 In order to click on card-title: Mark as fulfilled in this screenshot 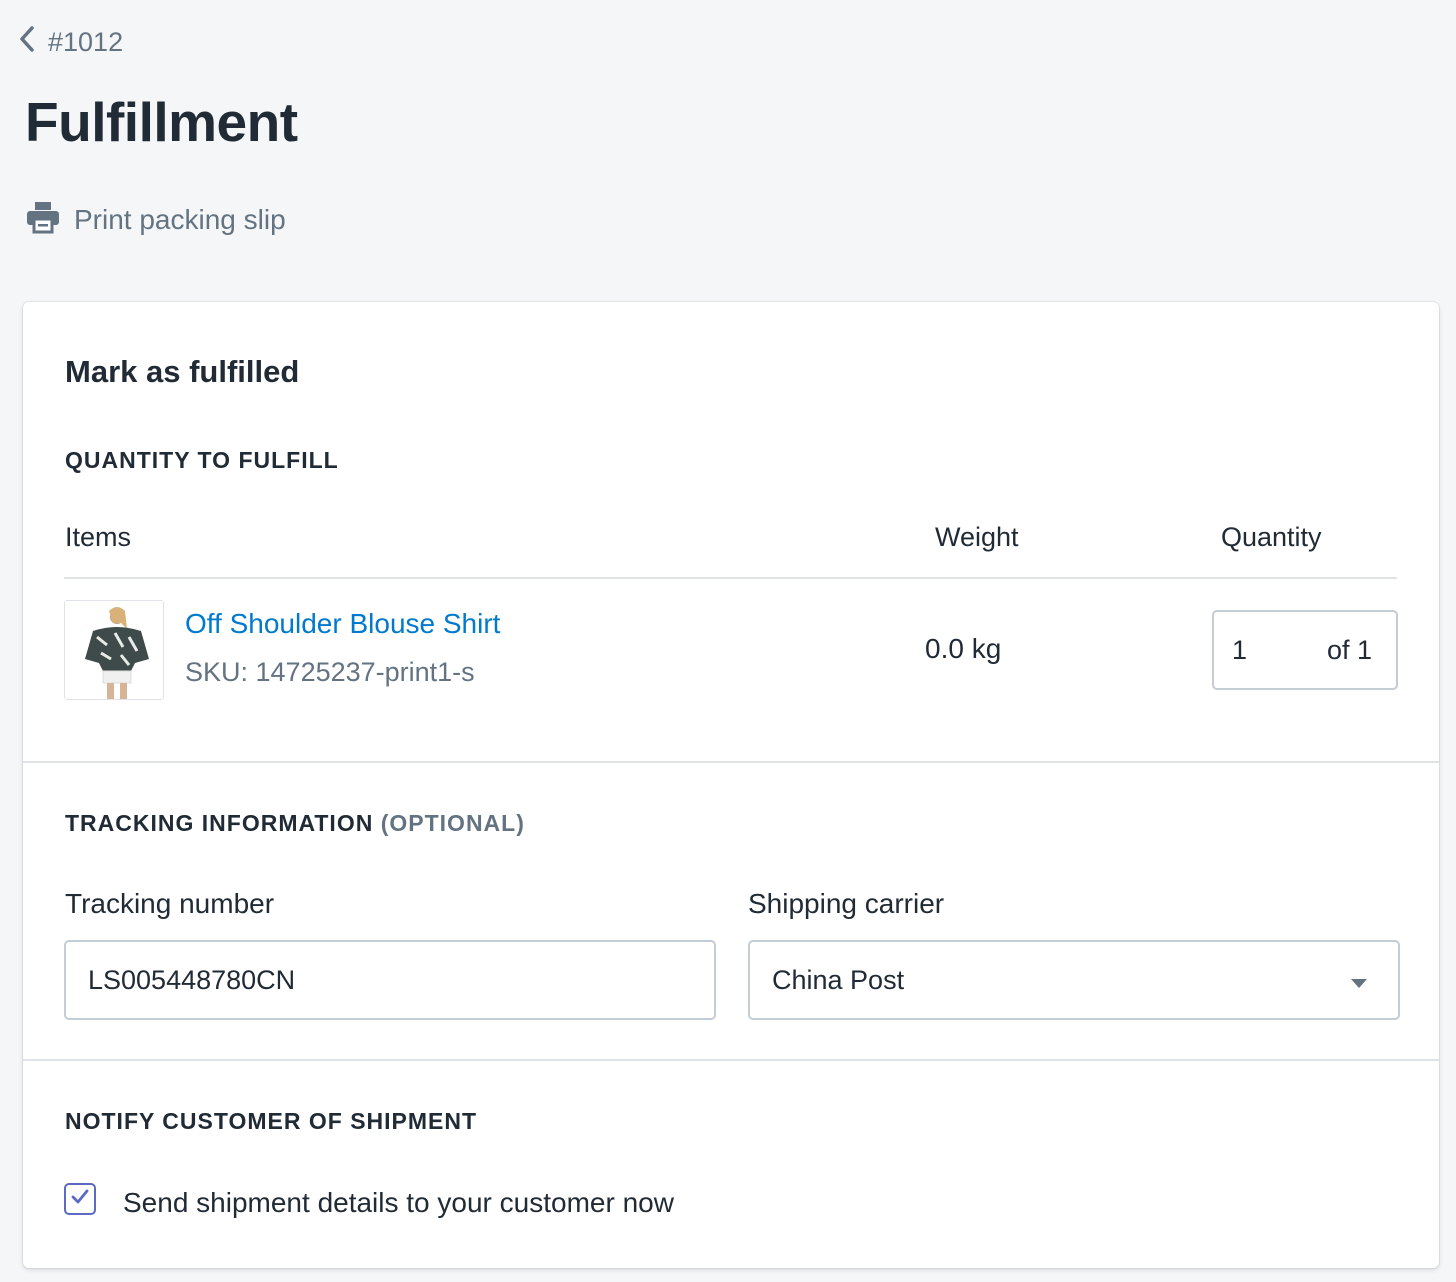, I will do `click(182, 371)`.